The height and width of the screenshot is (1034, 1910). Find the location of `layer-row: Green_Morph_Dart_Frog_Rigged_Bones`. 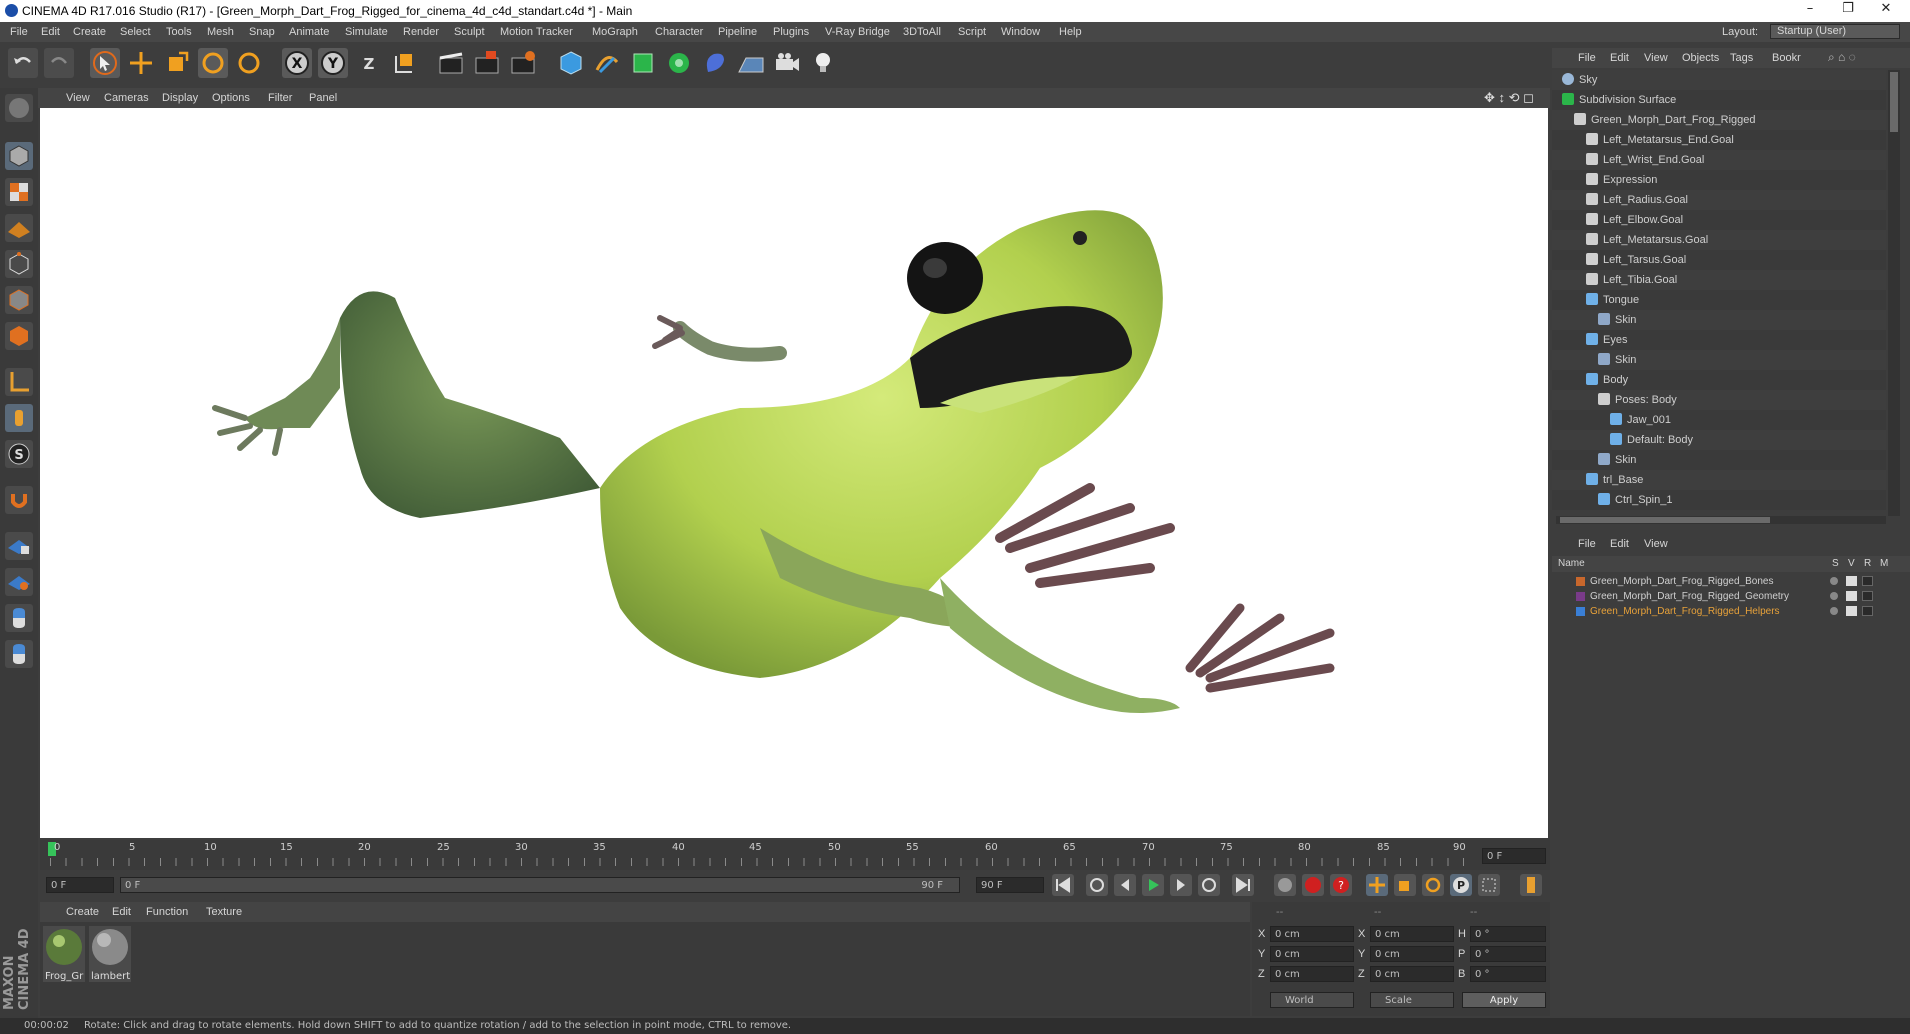

layer-row: Green_Morph_Dart_Frog_Rigged_Bones is located at coordinates (1731, 581).